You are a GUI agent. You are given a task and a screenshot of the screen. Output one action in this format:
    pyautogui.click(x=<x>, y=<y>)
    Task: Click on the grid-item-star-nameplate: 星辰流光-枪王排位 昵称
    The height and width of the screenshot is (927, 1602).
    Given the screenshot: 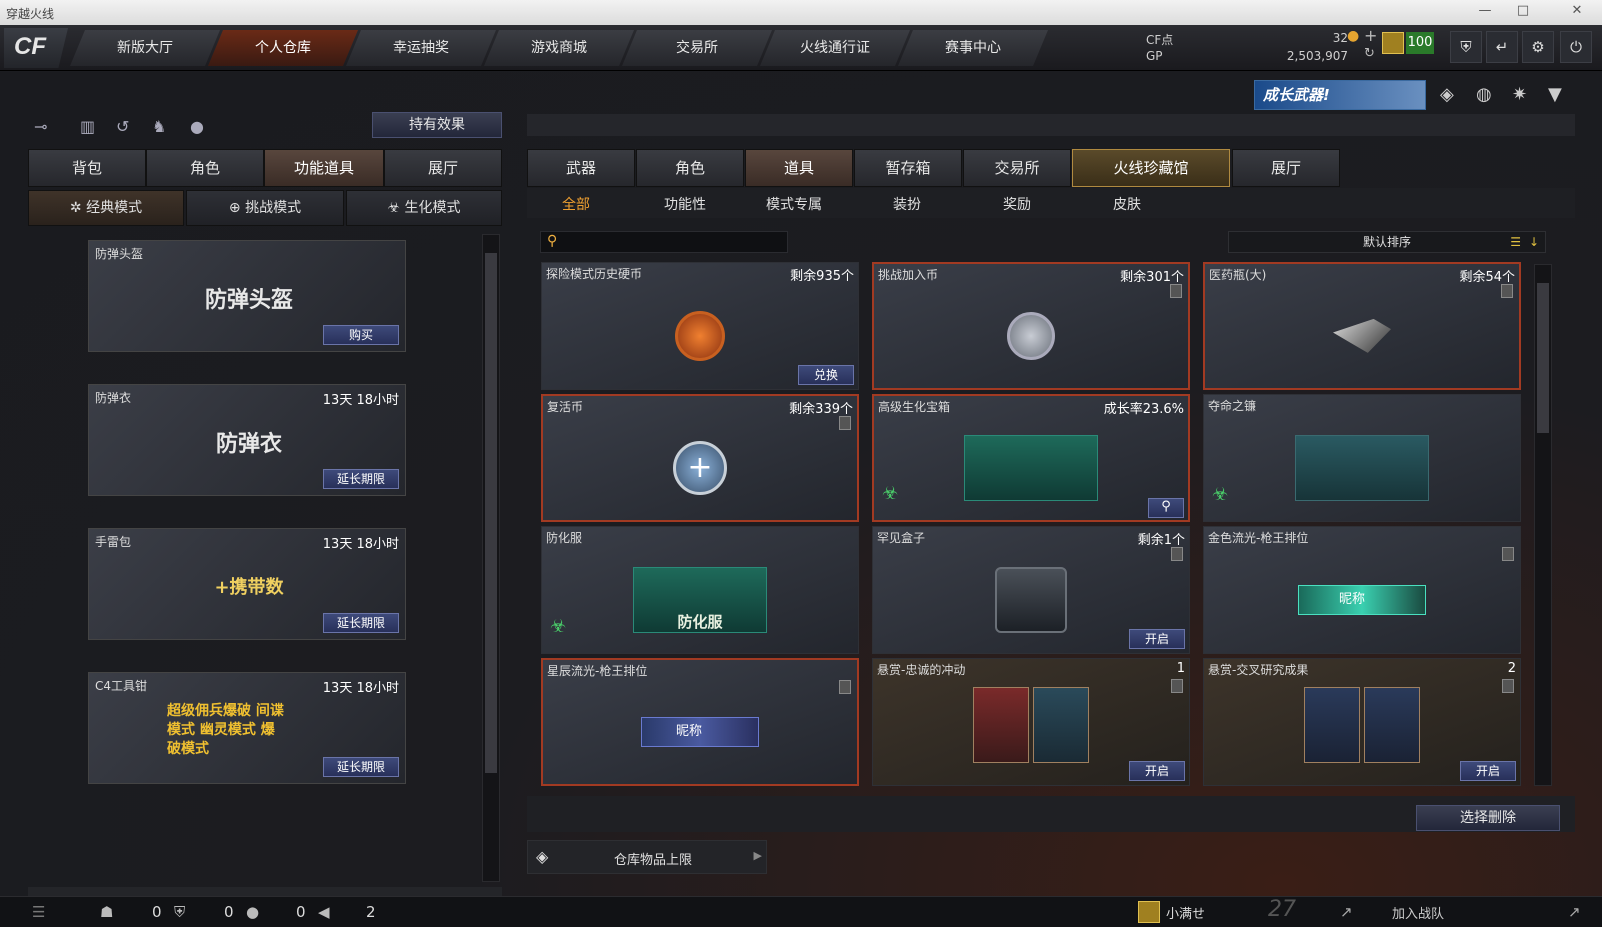 What is the action you would take?
    pyautogui.click(x=700, y=722)
    